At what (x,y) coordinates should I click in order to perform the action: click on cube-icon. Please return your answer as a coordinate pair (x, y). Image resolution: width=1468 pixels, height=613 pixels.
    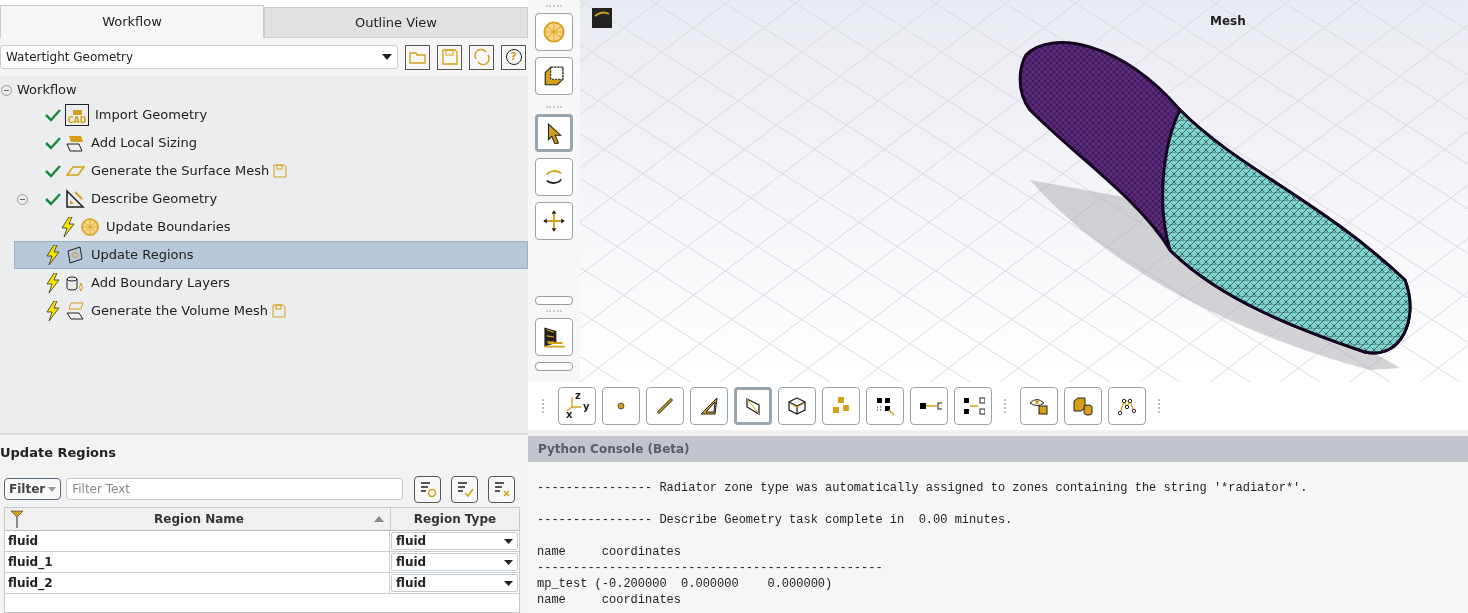
    Looking at the image, I should click on (554, 76).